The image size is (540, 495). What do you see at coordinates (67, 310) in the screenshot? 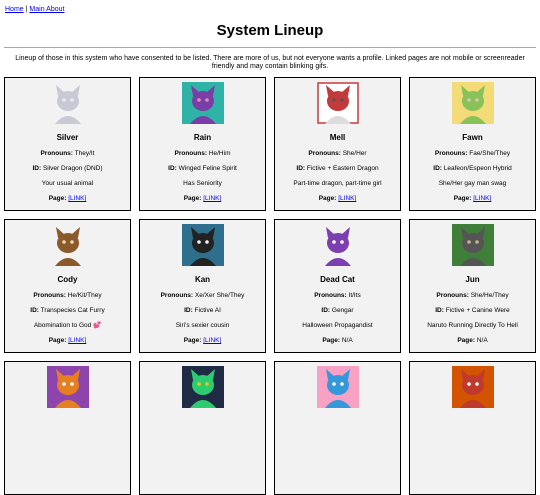
I see `member-id: ID: Transpecies Cat Furry` at bounding box center [67, 310].